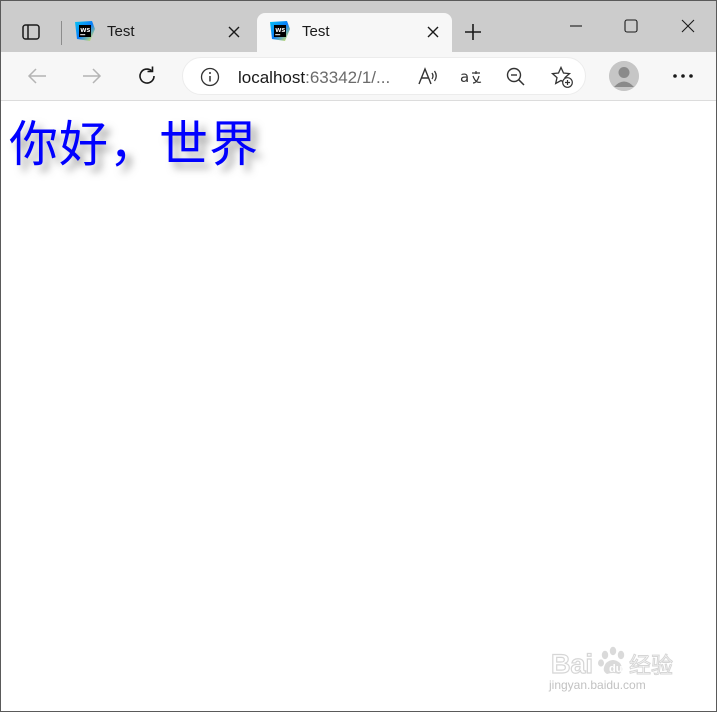 This screenshot has width=717, height=712. I want to click on svg-text: 经验, so click(651, 666).